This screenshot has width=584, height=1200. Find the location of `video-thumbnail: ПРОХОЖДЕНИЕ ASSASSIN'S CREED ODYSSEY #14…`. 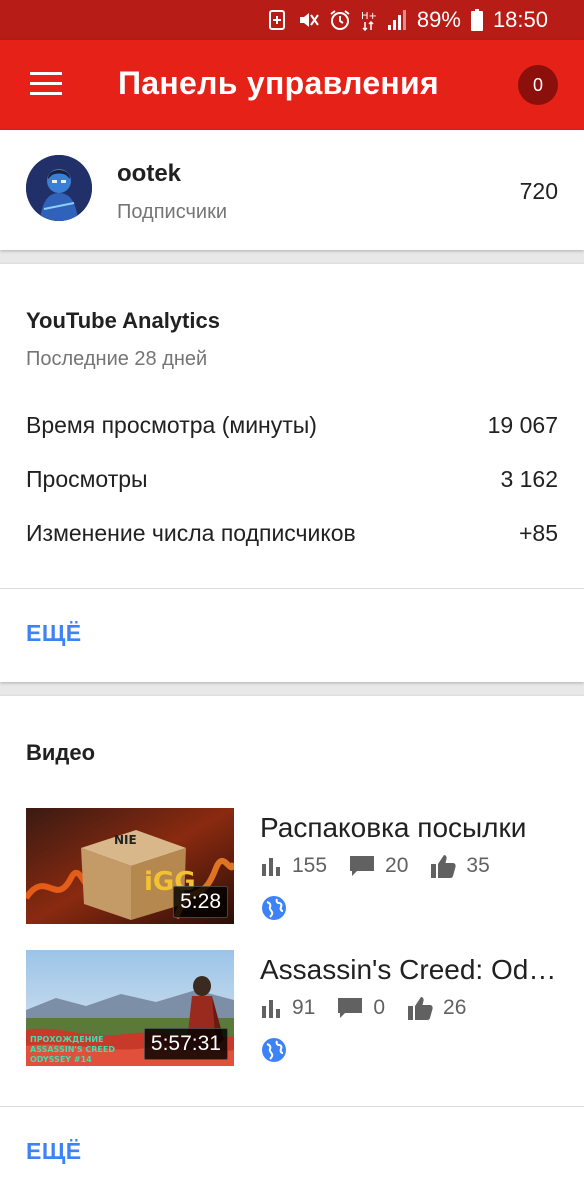

video-thumbnail: ПРОХОЖДЕНИЕ ASSASSIN'S CREED ODYSSEY #14… is located at coordinates (130, 1008).